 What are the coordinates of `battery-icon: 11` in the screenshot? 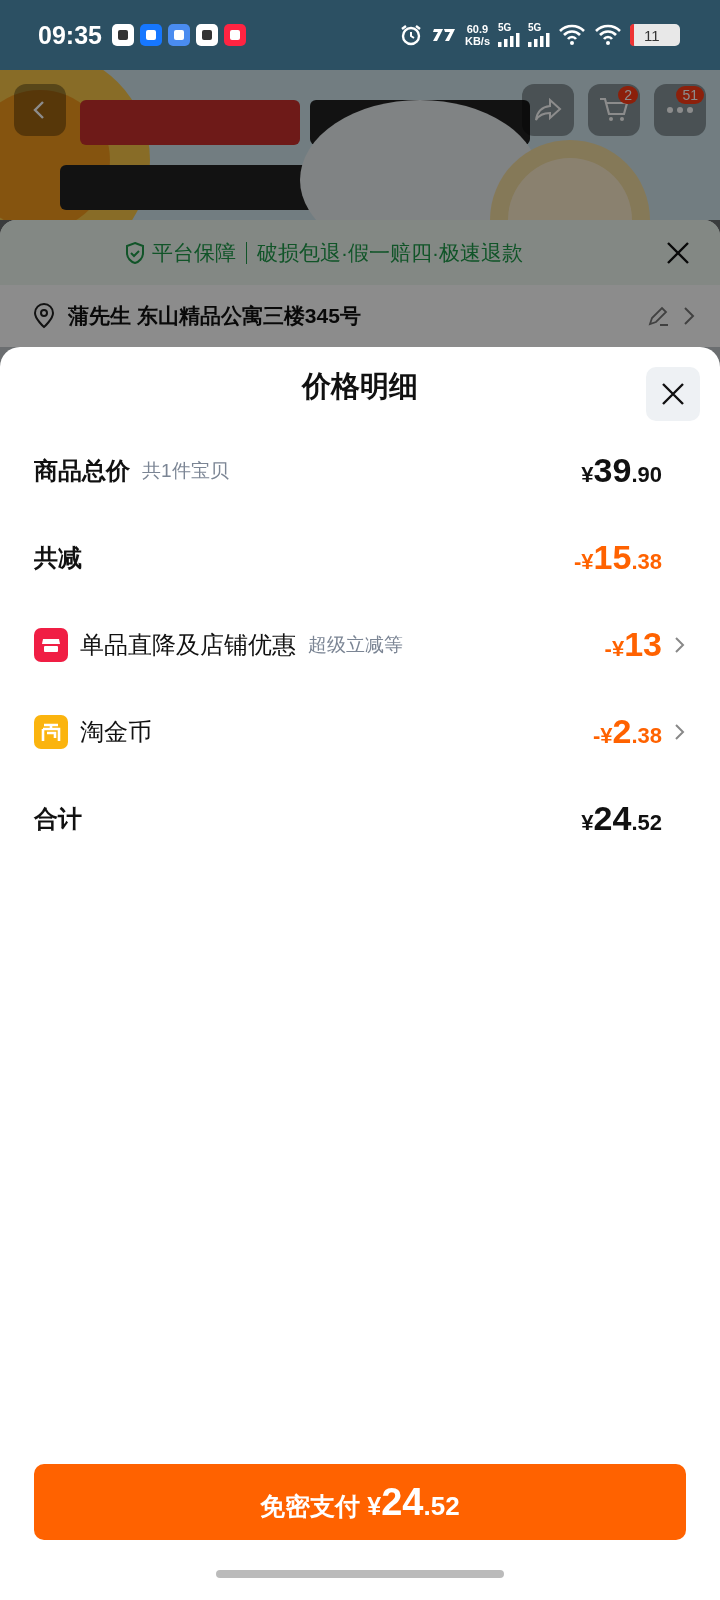 It's located at (655, 35).